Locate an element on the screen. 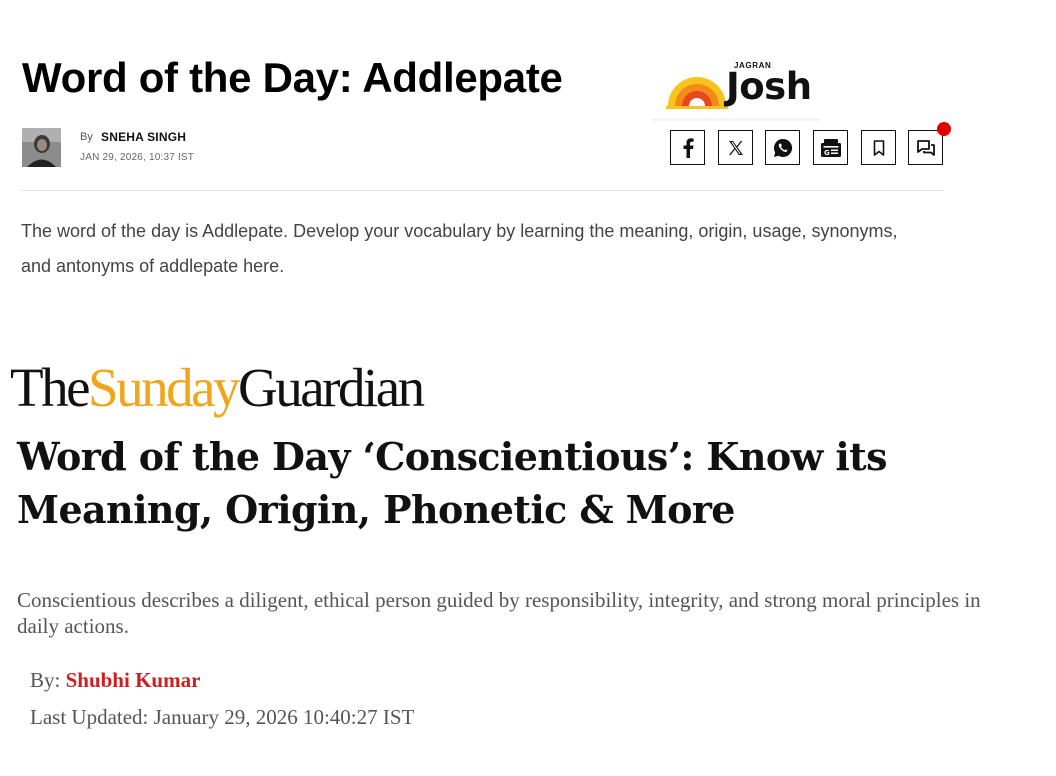  author-avatar is located at coordinates (41, 147).